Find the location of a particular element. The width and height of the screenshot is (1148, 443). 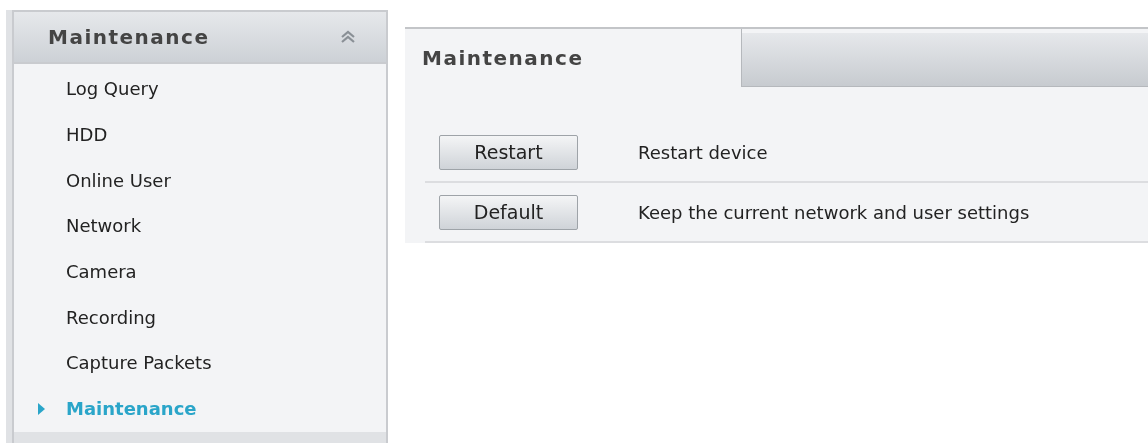

action-button: Restart is located at coordinates (508, 152).